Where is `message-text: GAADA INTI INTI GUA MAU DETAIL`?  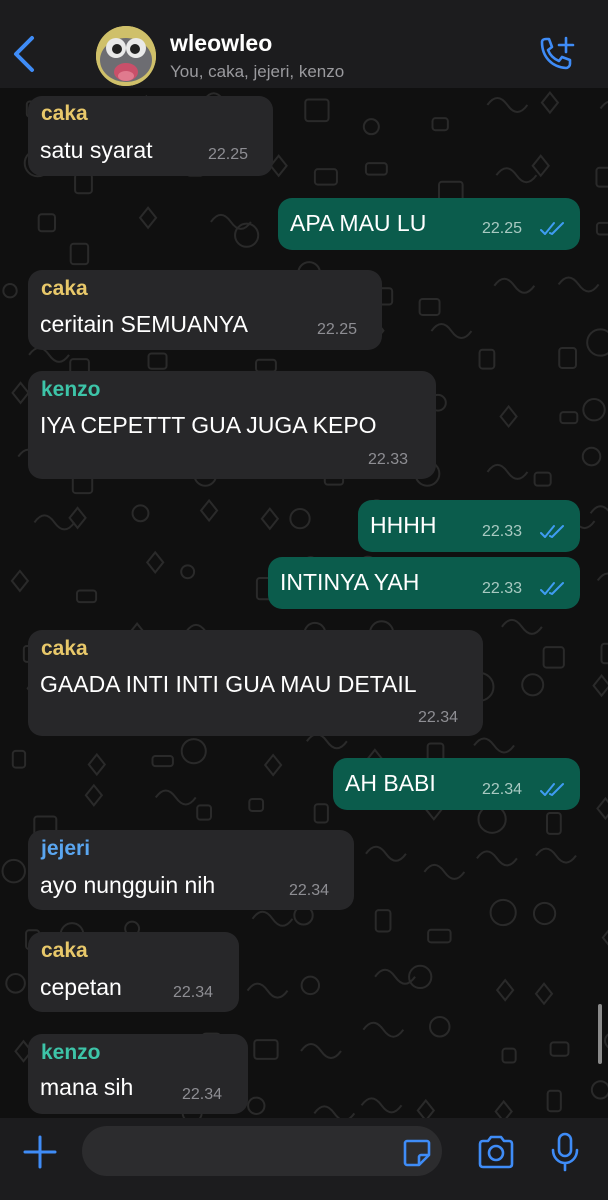 message-text: GAADA INTI INTI GUA MAU DETAIL is located at coordinates (228, 684).